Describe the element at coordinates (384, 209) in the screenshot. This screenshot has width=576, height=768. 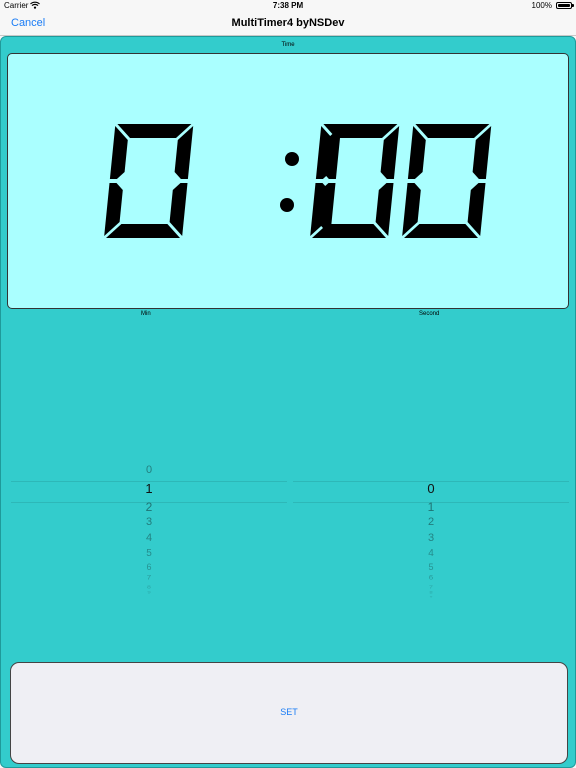
I see `digit-2-segment-c` at that location.